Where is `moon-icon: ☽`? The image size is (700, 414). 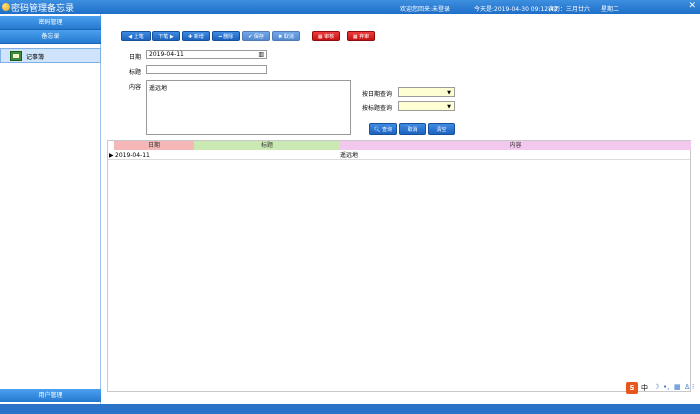
moon-icon: ☽ is located at coordinates (656, 387).